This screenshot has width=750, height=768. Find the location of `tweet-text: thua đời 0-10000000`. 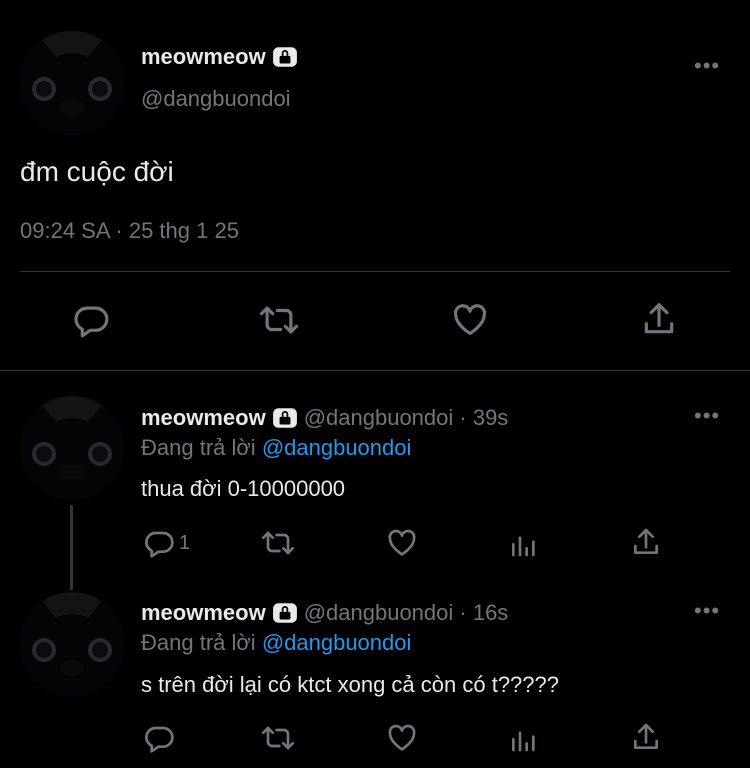

tweet-text: thua đời 0-10000000 is located at coordinates (243, 488).